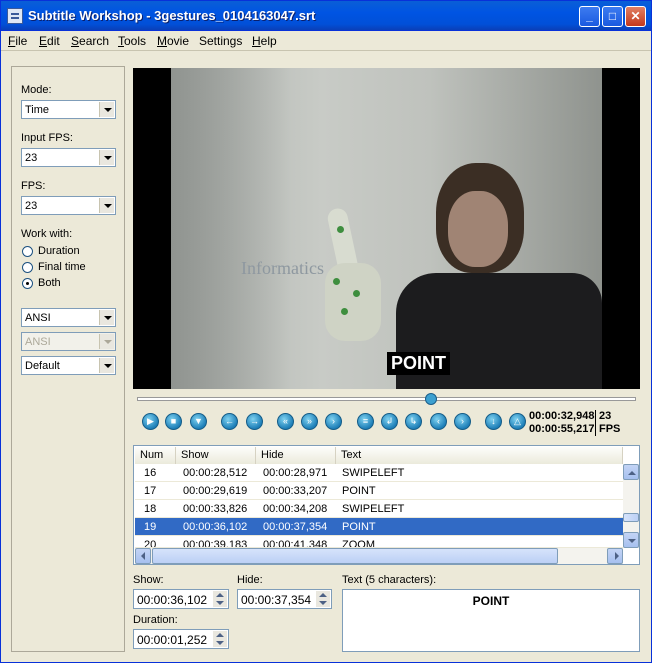 The image size is (652, 663). Describe the element at coordinates (386, 399) in the screenshot. I see `seek-track` at that location.